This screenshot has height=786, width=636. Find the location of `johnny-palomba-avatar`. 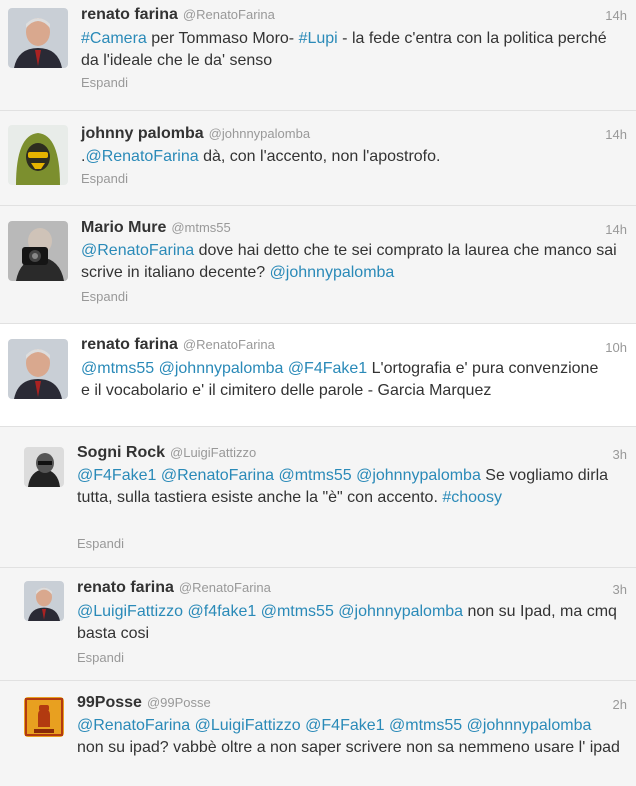

johnny-palomba-avatar is located at coordinates (38, 155).